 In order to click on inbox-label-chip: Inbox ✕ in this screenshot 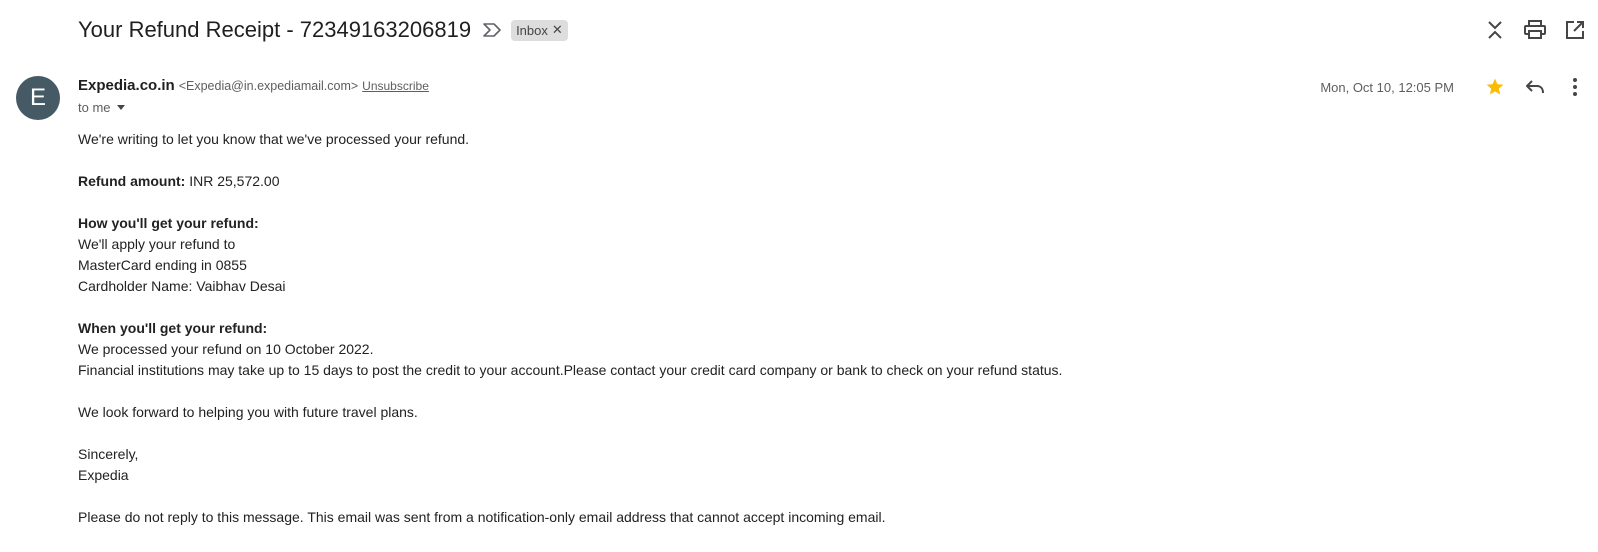, I will do `click(539, 30)`.